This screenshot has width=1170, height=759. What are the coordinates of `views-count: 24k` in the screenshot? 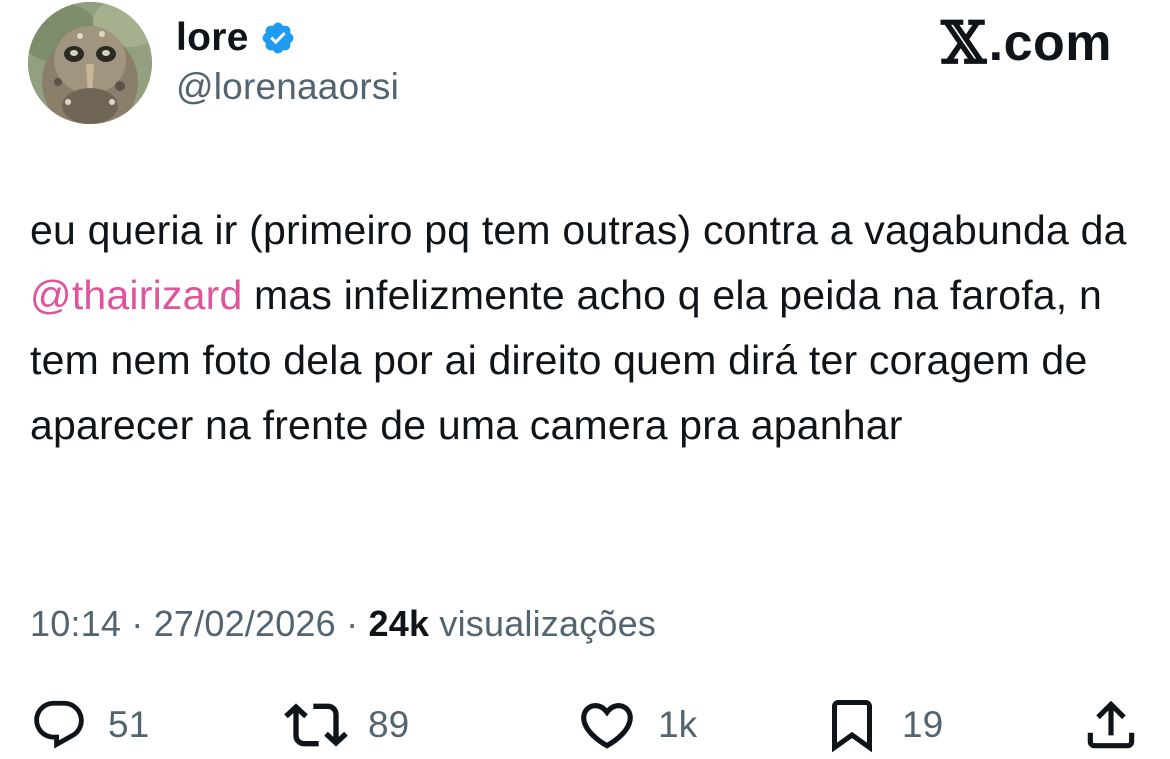 It's located at (399, 623).